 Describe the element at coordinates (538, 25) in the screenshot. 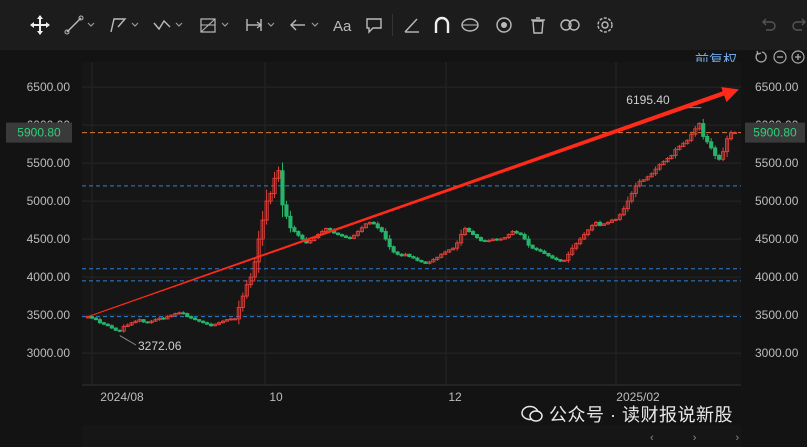

I see `trash-tool` at that location.